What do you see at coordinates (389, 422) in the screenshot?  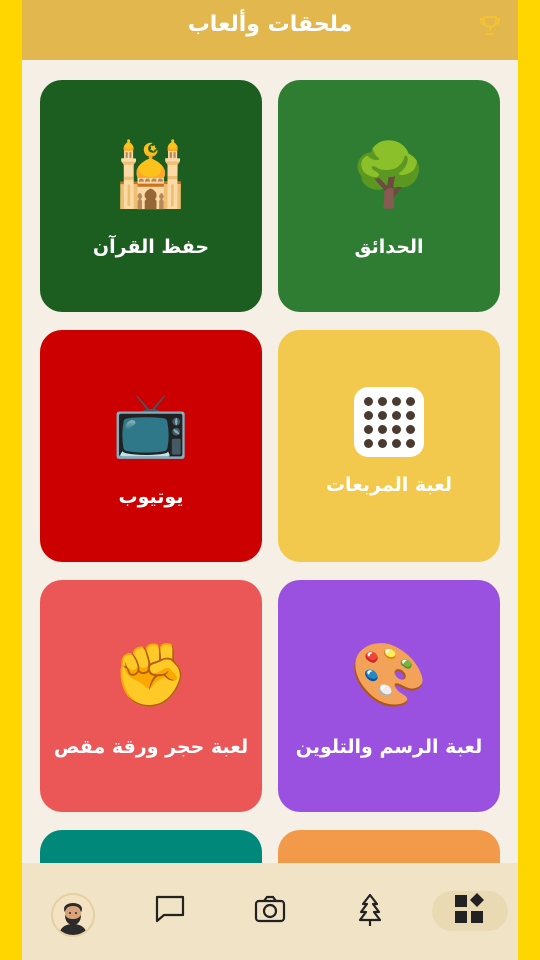 I see `dots-grid-icon` at bounding box center [389, 422].